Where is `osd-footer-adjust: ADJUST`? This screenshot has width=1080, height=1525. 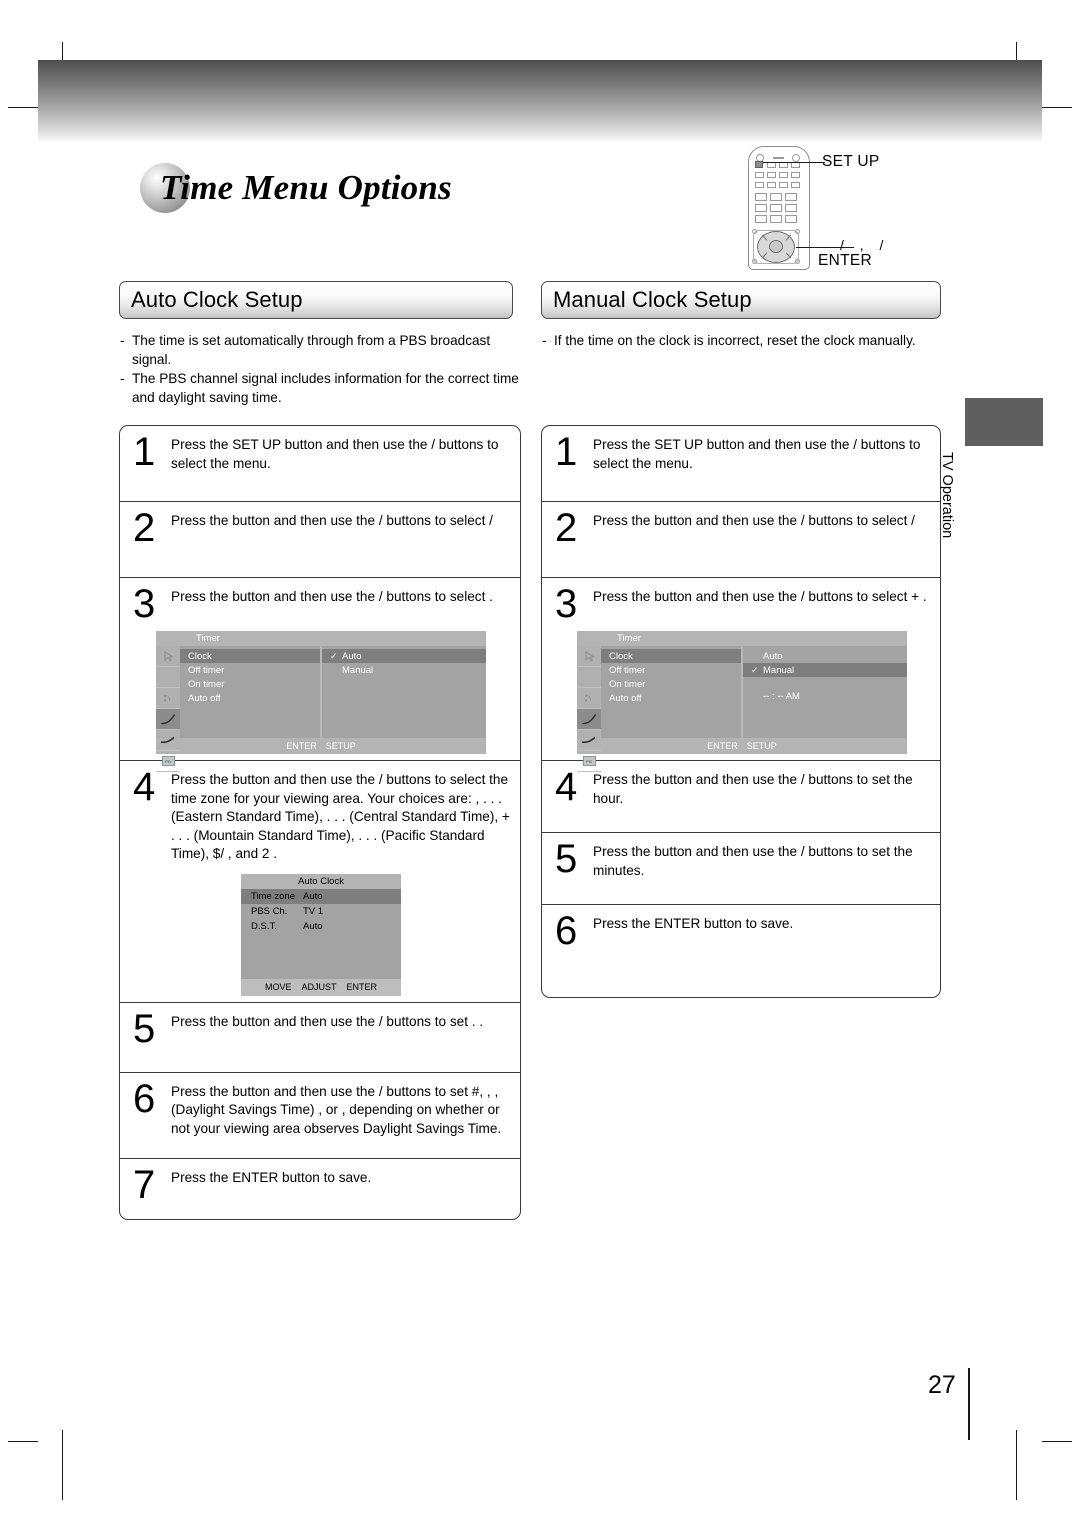 osd-footer-adjust: ADJUST is located at coordinates (319, 987).